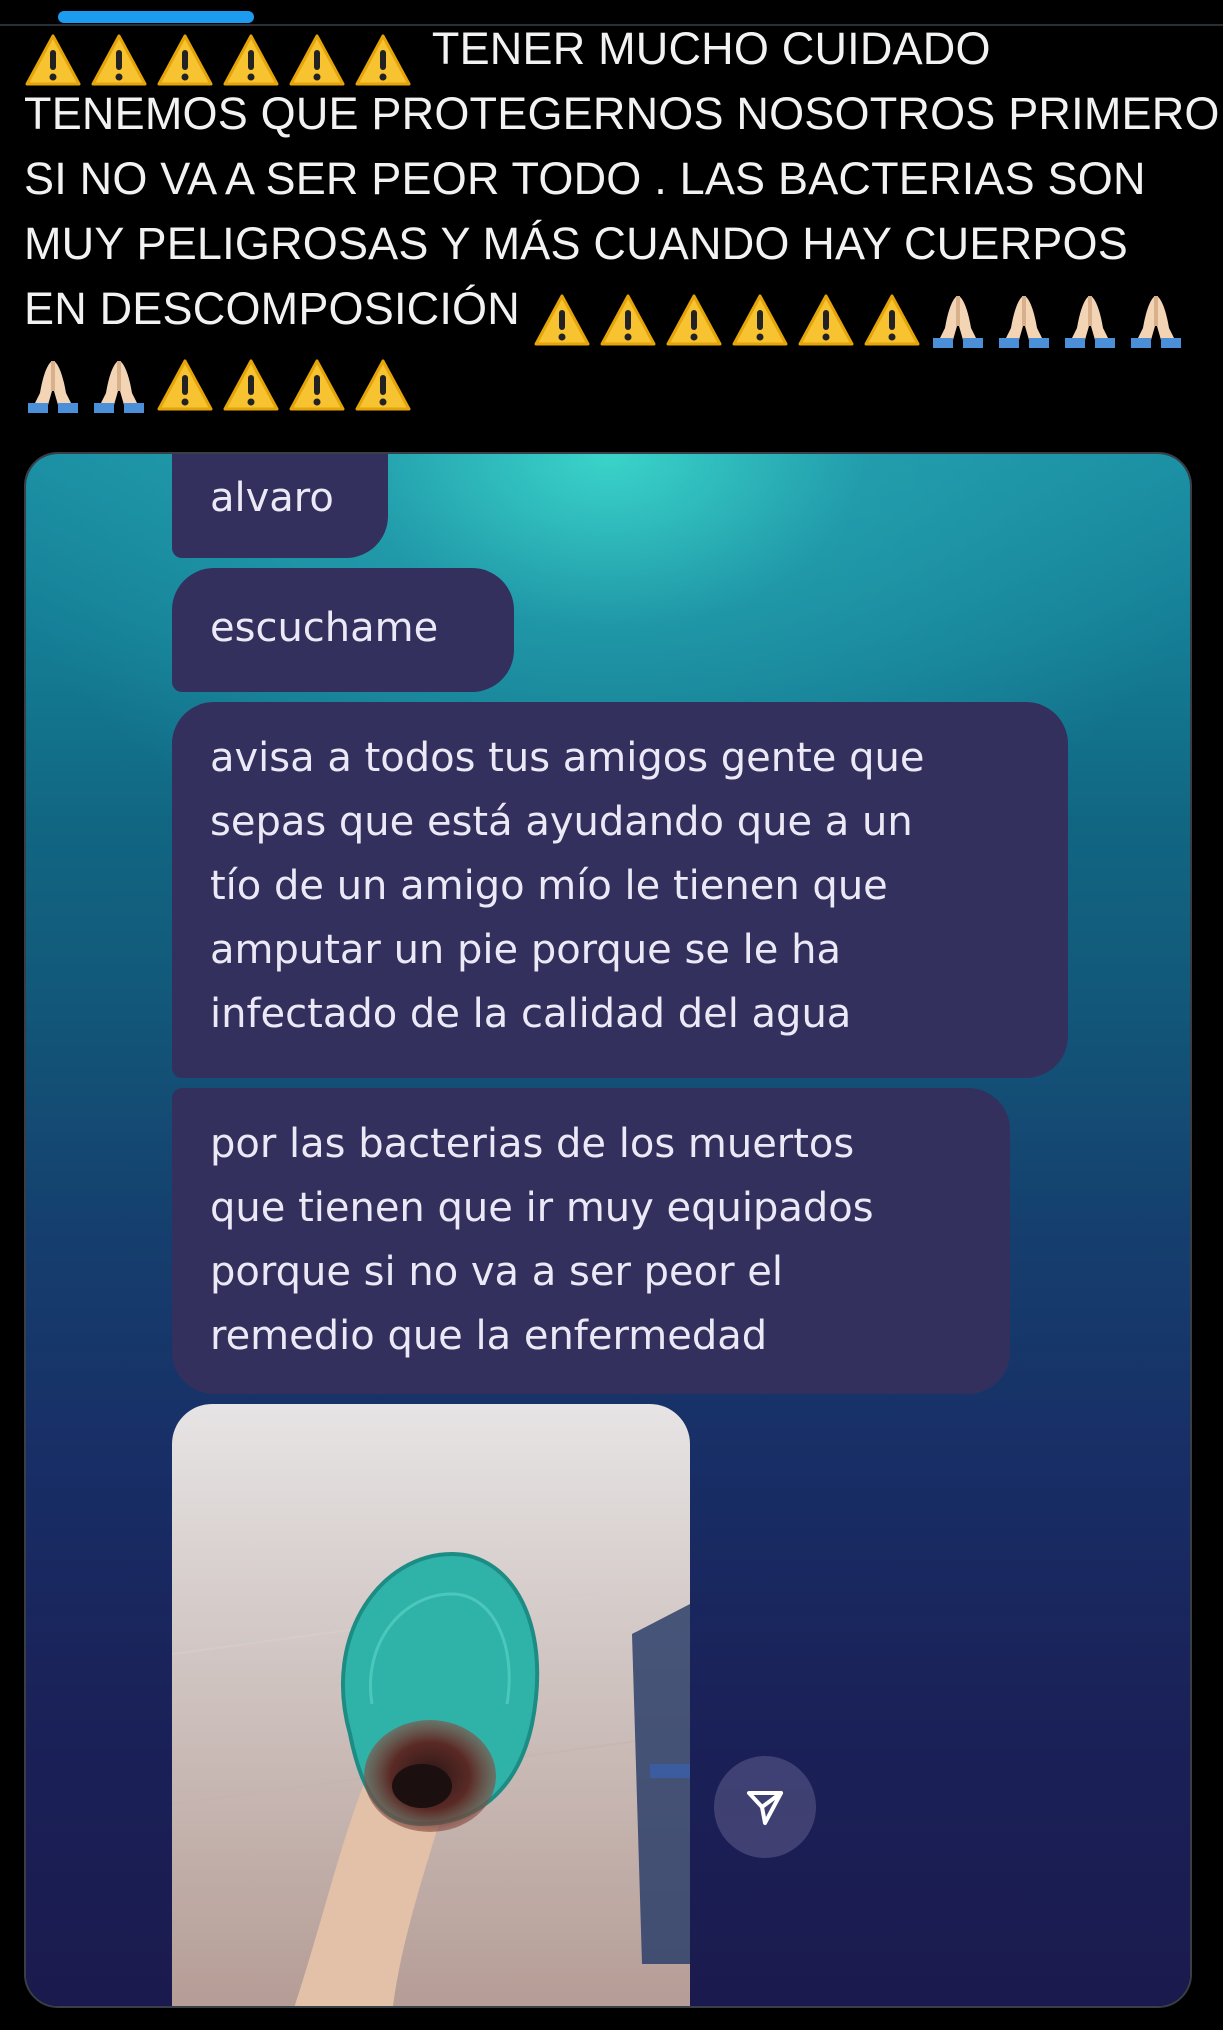  I want to click on chat-message-1: alvaro, so click(280, 506).